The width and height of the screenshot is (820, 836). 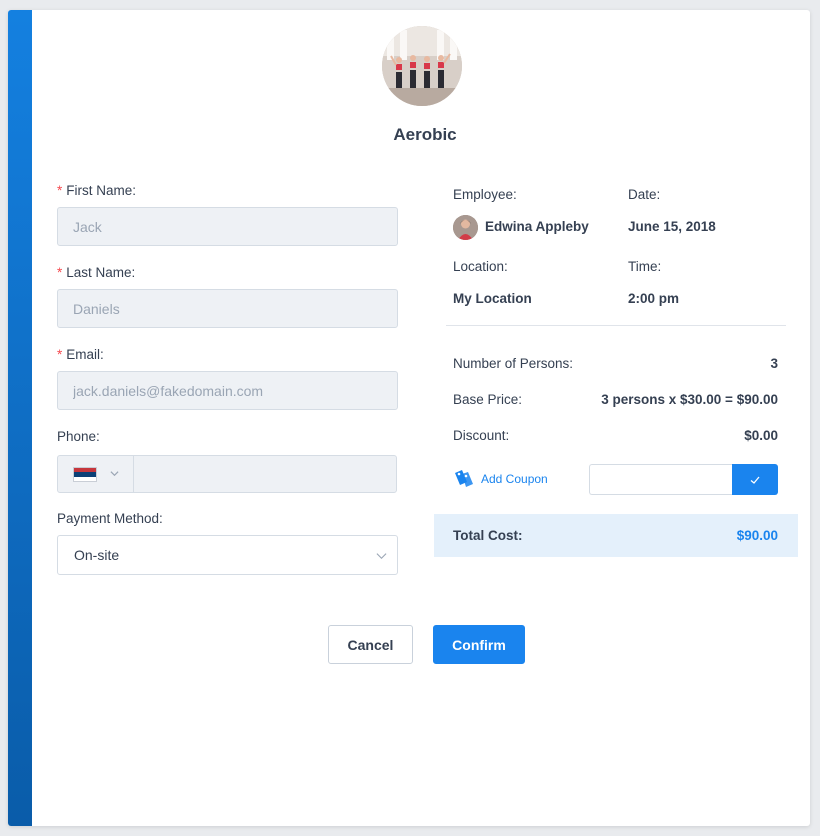 I want to click on payment-method-select: On-site, so click(x=227, y=555).